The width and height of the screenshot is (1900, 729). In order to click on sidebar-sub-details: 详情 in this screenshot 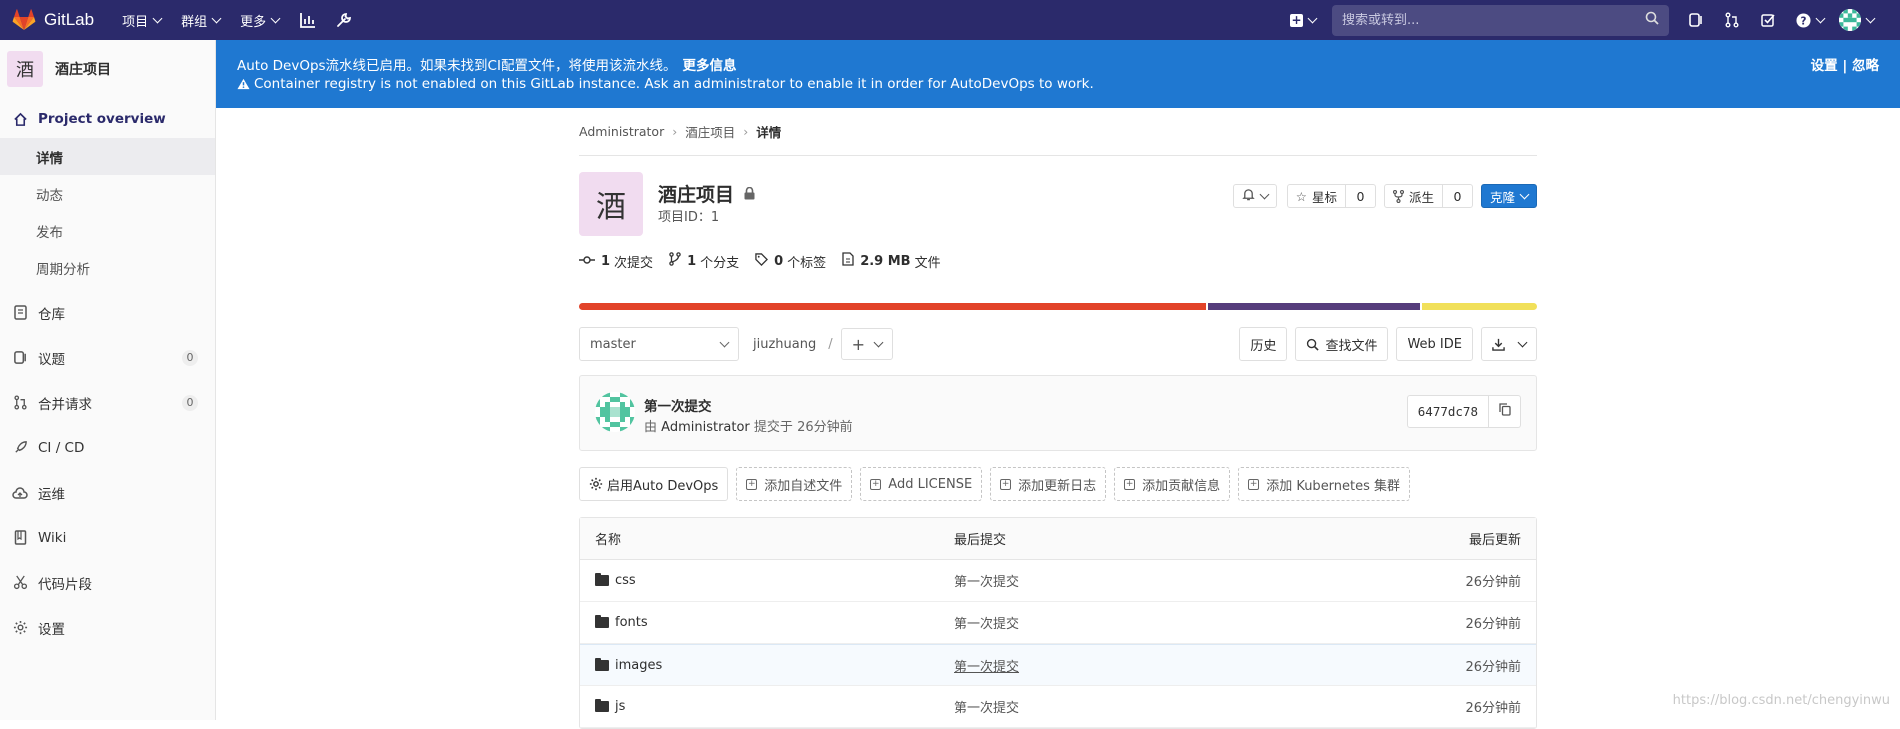, I will do `click(107, 156)`.